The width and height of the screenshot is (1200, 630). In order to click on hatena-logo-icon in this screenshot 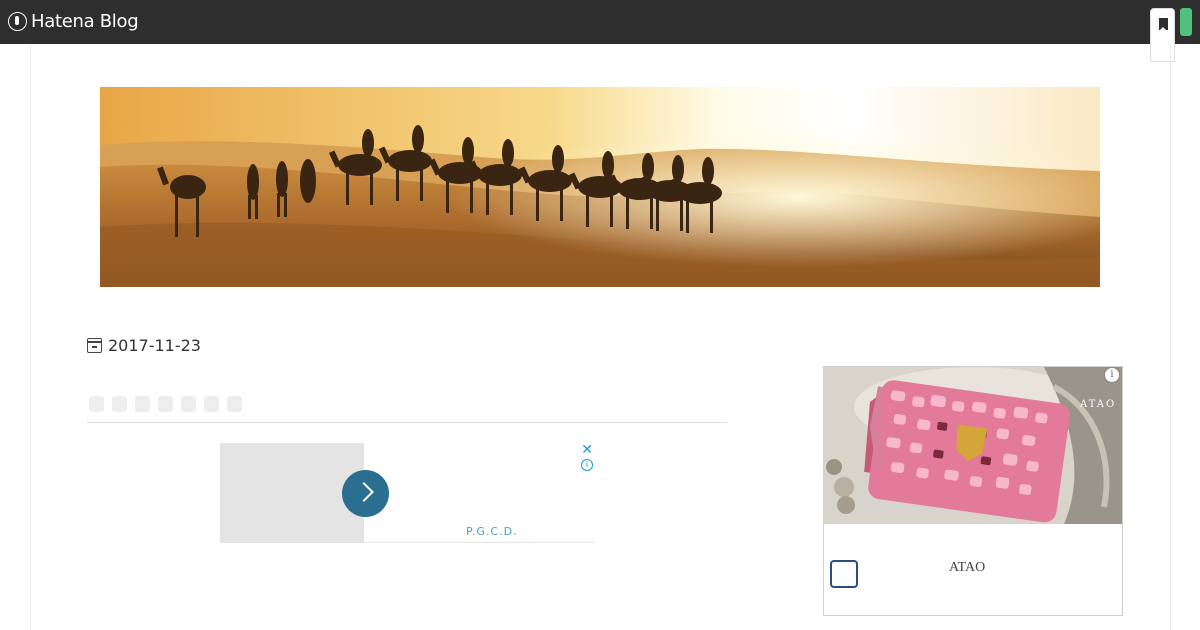, I will do `click(17, 21)`.